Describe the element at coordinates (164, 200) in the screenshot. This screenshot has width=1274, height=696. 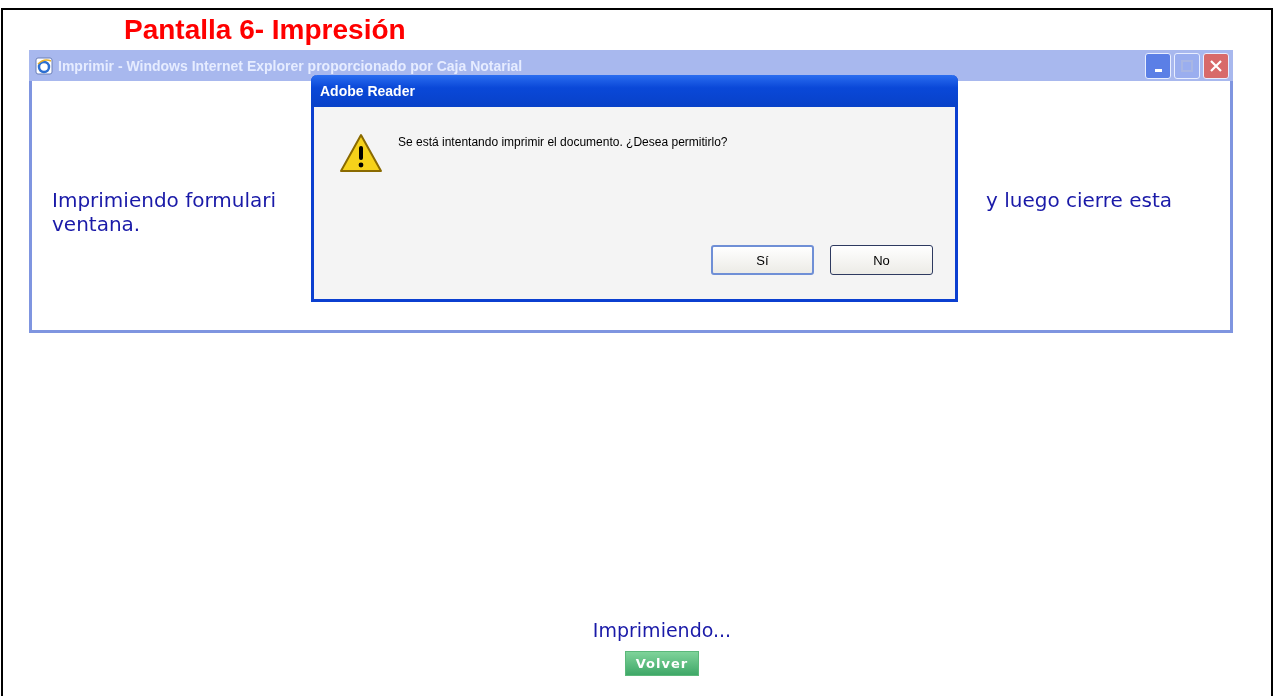
I see `print-message: Imprimiendo formulari` at that location.